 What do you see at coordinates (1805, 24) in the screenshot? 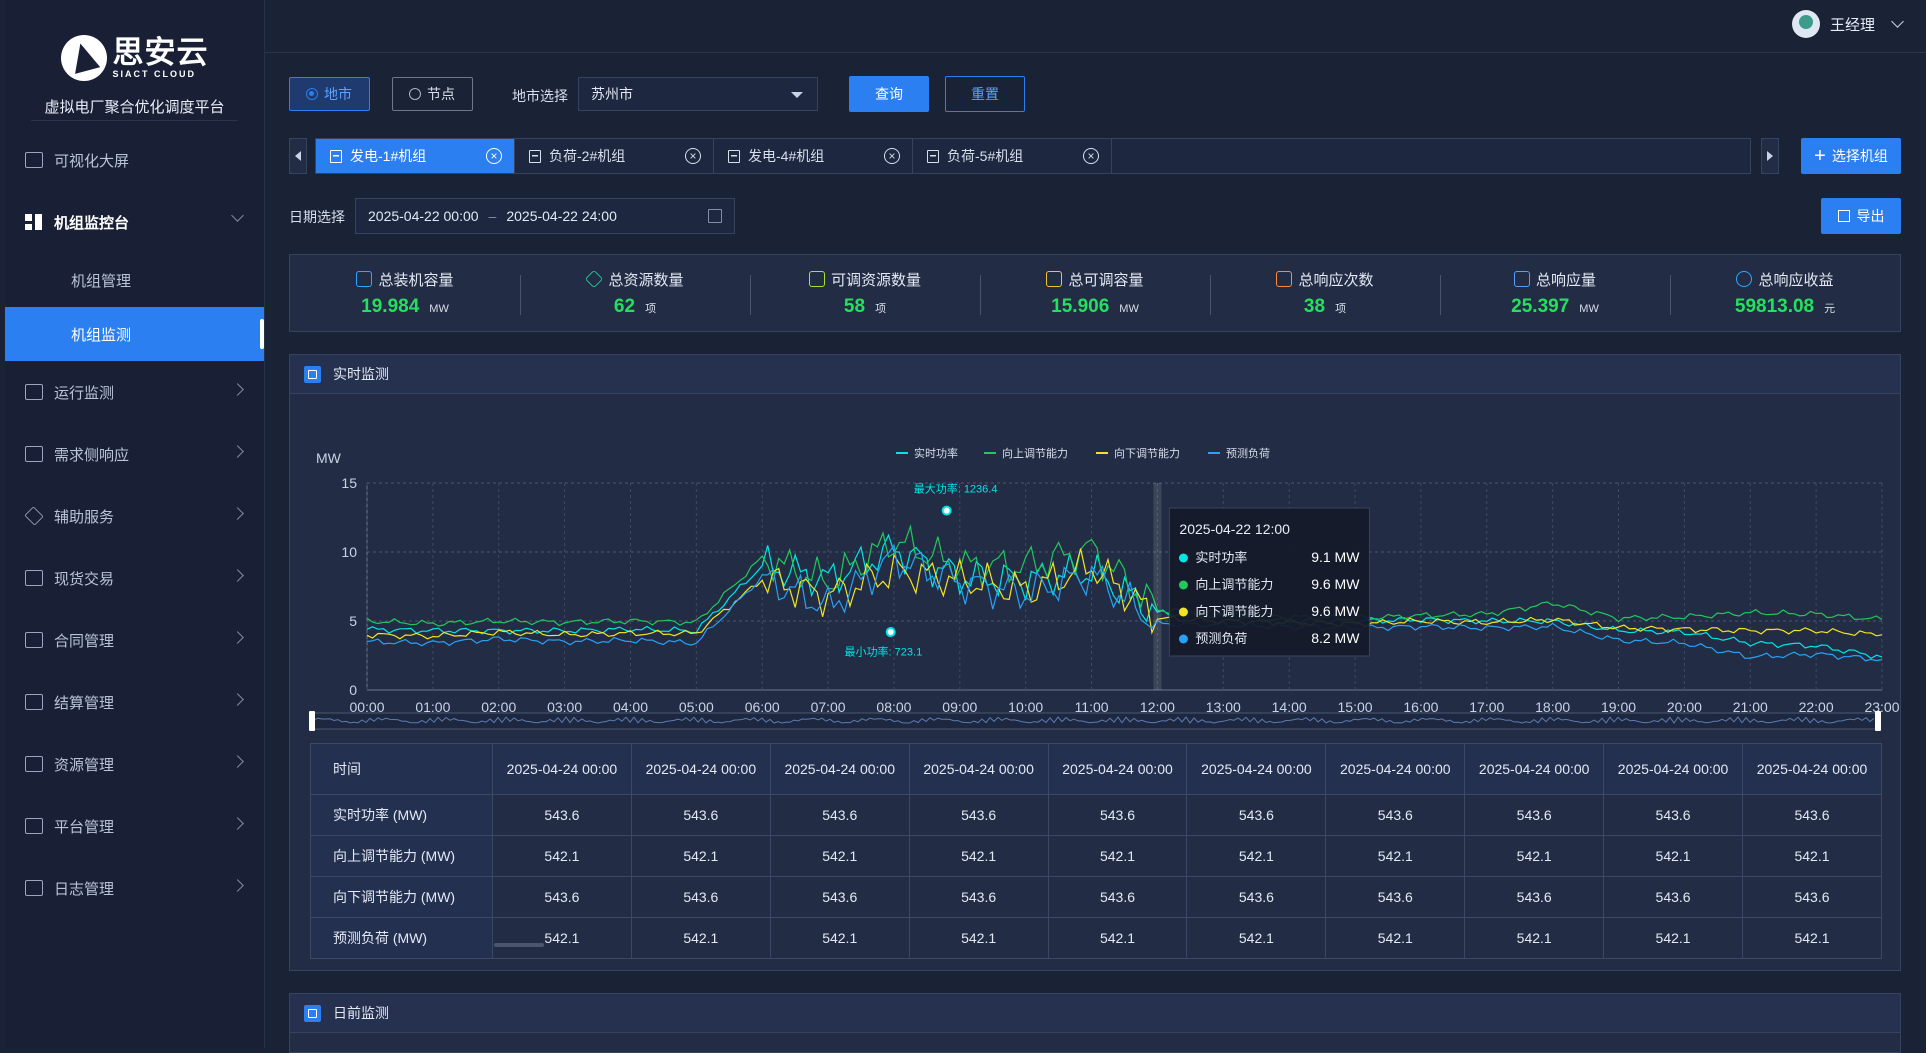
I see `avatar` at bounding box center [1805, 24].